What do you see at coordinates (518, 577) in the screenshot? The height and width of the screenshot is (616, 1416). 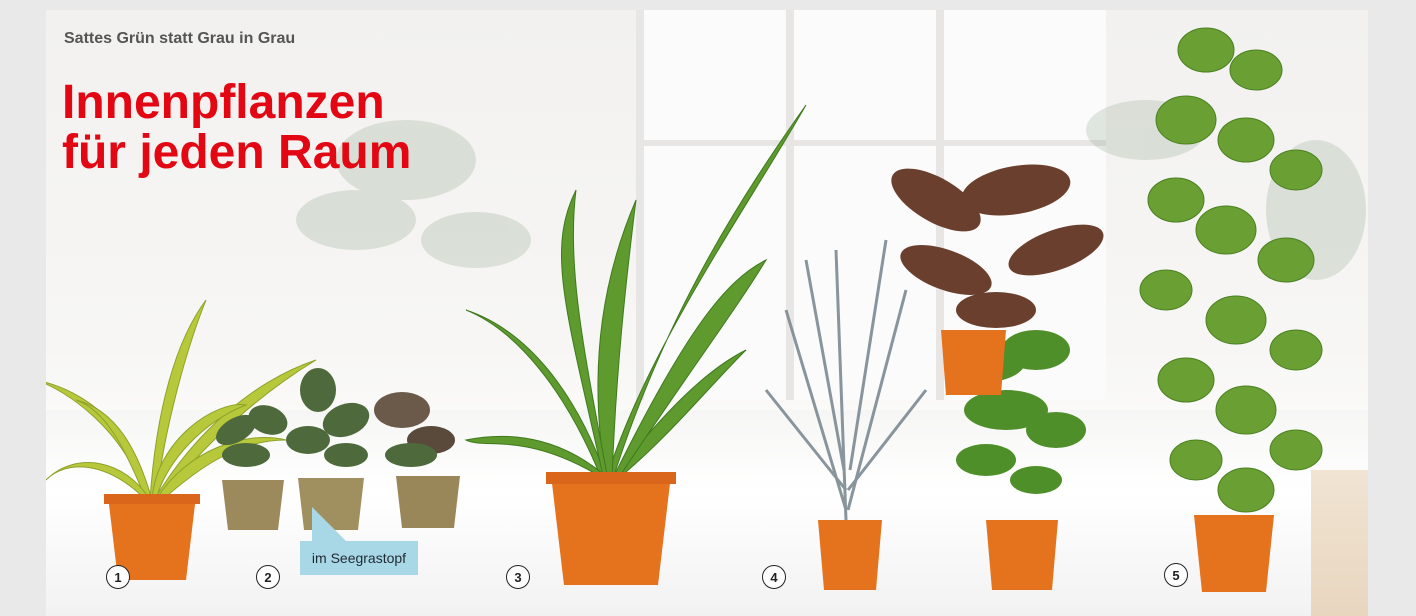 I see `product-number-3: 3` at bounding box center [518, 577].